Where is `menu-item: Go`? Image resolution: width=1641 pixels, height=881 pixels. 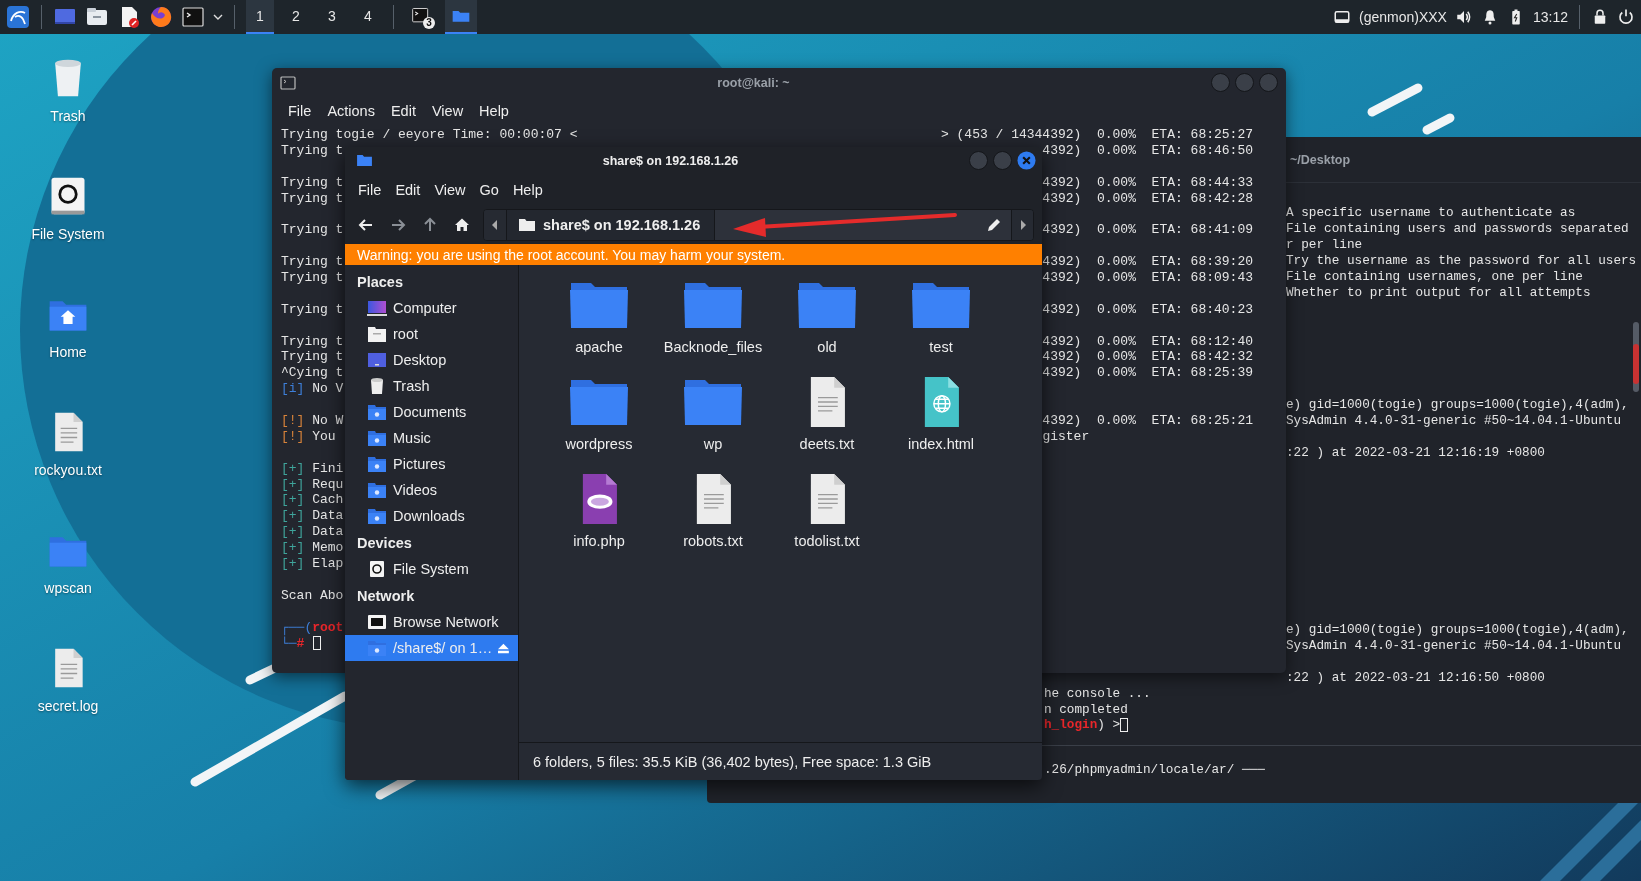
menu-item: Go is located at coordinates (489, 190).